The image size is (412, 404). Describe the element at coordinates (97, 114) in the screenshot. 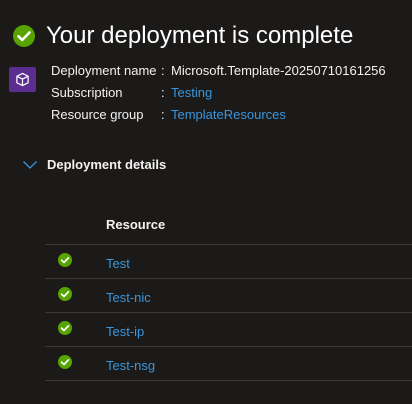

I see `resource-group-label: Resource group` at that location.